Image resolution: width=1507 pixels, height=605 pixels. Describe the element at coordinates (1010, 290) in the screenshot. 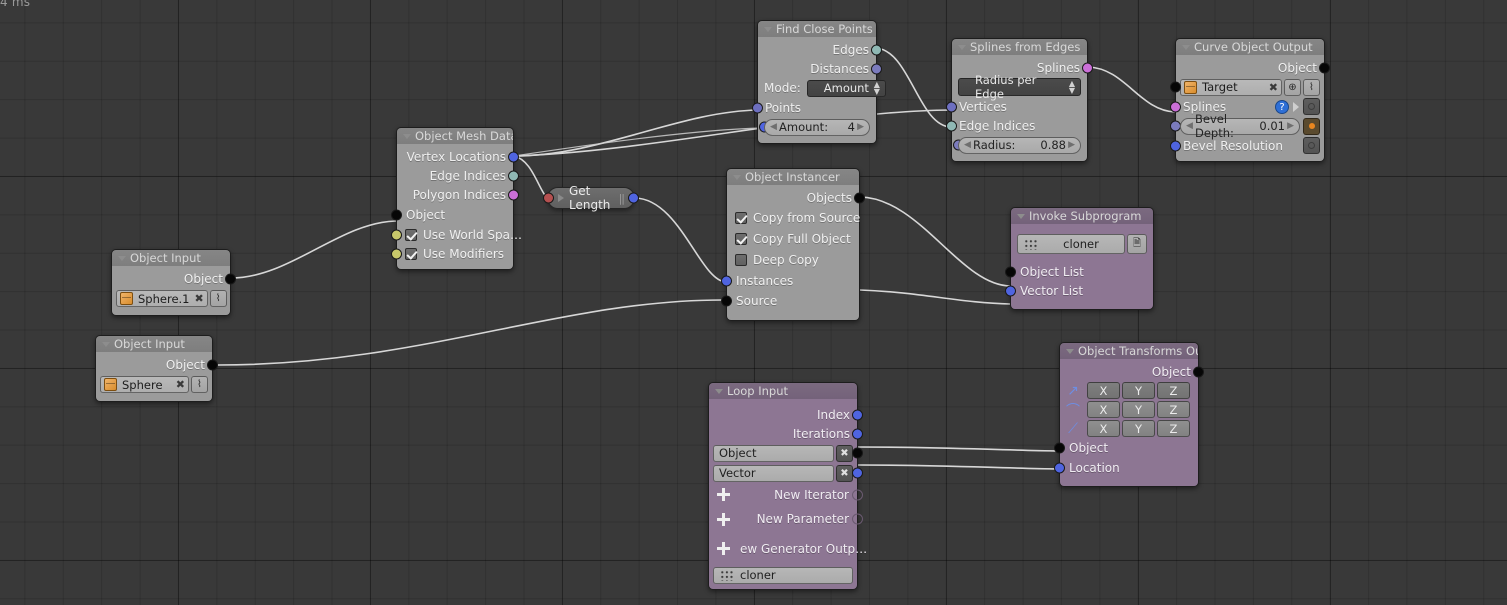

I see `socket-vector-list` at that location.